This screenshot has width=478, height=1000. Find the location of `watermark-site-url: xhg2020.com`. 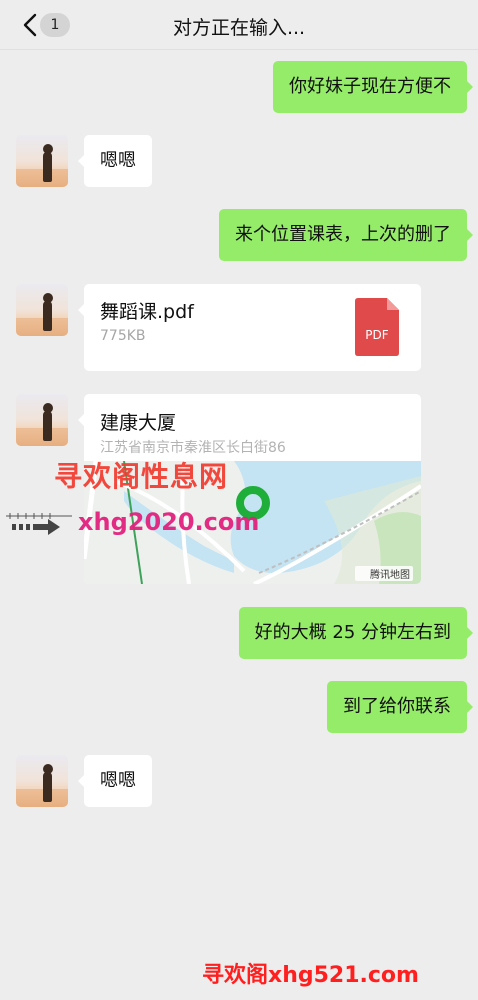

watermark-site-url: xhg2020.com is located at coordinates (169, 522).